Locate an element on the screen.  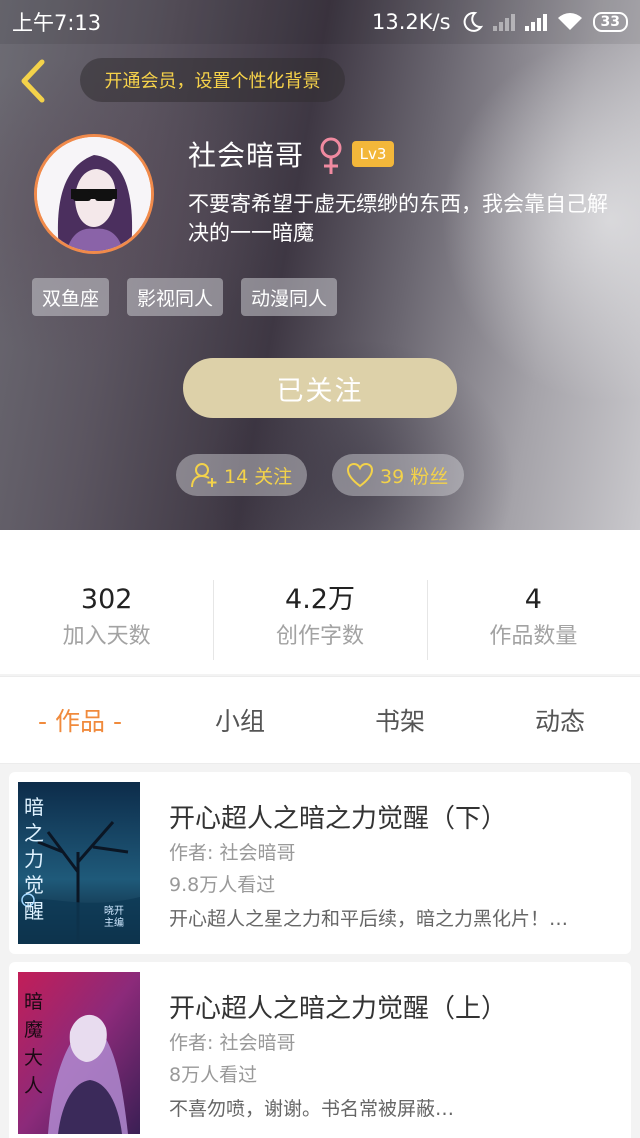
vip-background-prompt: 开通会员，设置个性化背景 is located at coordinates (212, 80).